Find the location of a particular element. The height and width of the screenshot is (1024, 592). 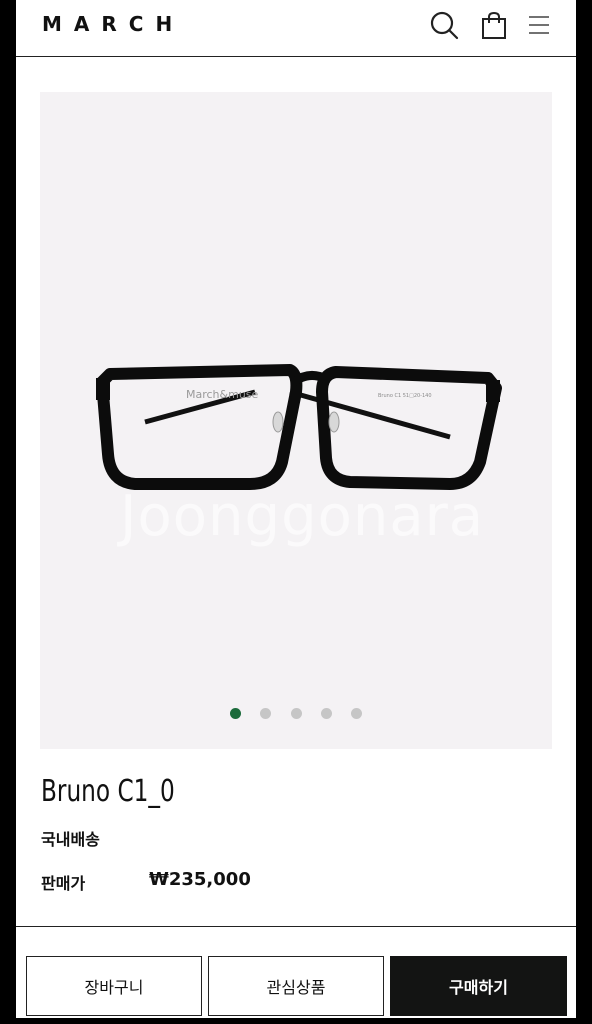

frame-engraving: March&muse is located at coordinates (222, 394).